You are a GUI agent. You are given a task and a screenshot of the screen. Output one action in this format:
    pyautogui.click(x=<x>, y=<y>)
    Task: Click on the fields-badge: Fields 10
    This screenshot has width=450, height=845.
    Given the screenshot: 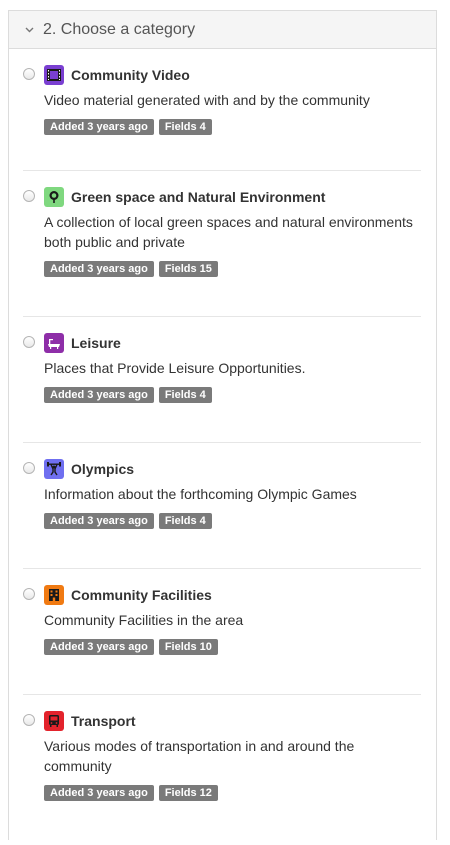 What is the action you would take?
    pyautogui.click(x=188, y=647)
    